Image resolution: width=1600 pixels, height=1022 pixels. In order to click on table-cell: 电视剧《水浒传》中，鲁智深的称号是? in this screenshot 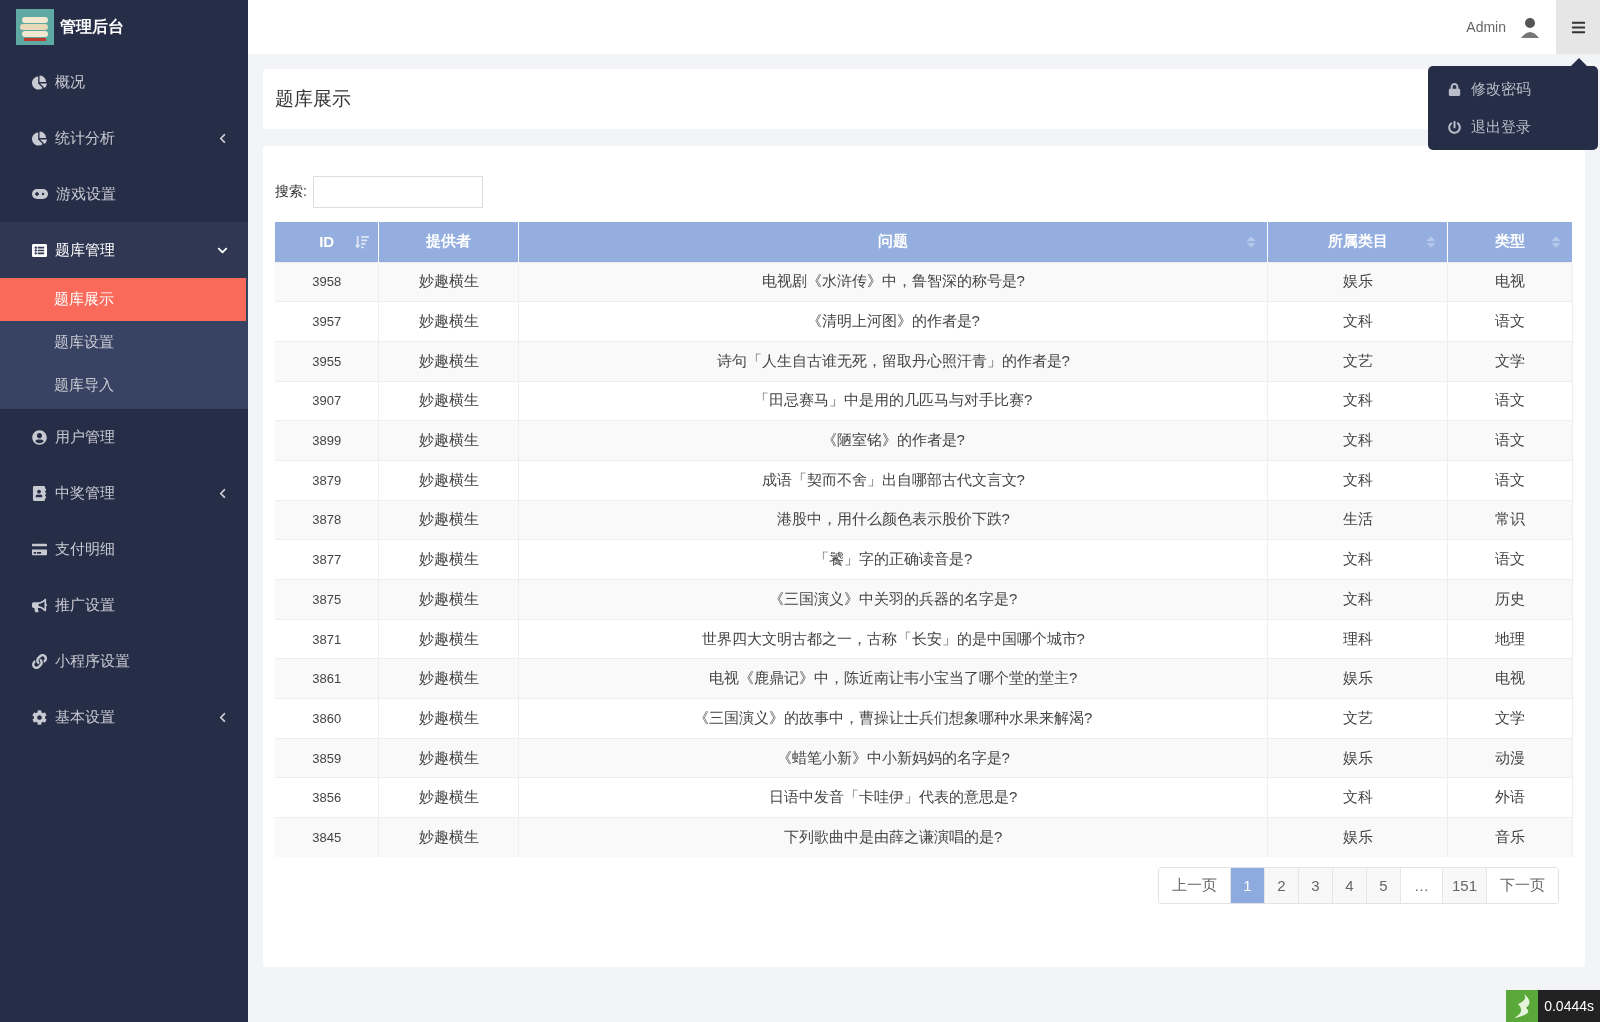, I will do `click(893, 282)`.